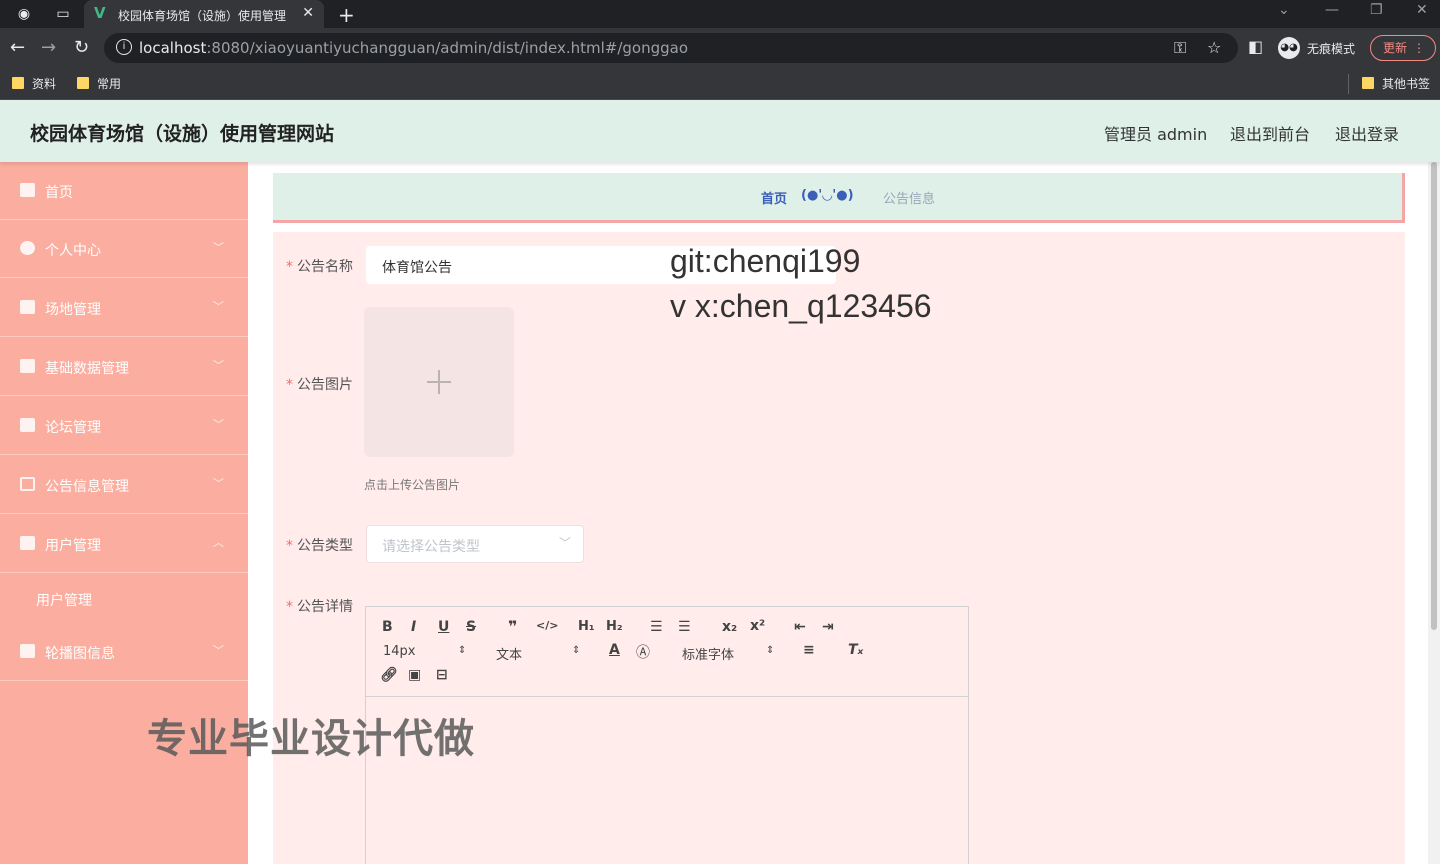 The width and height of the screenshot is (1440, 864). Describe the element at coordinates (1332, 10) in the screenshot. I see `minimize-icon: —` at that location.